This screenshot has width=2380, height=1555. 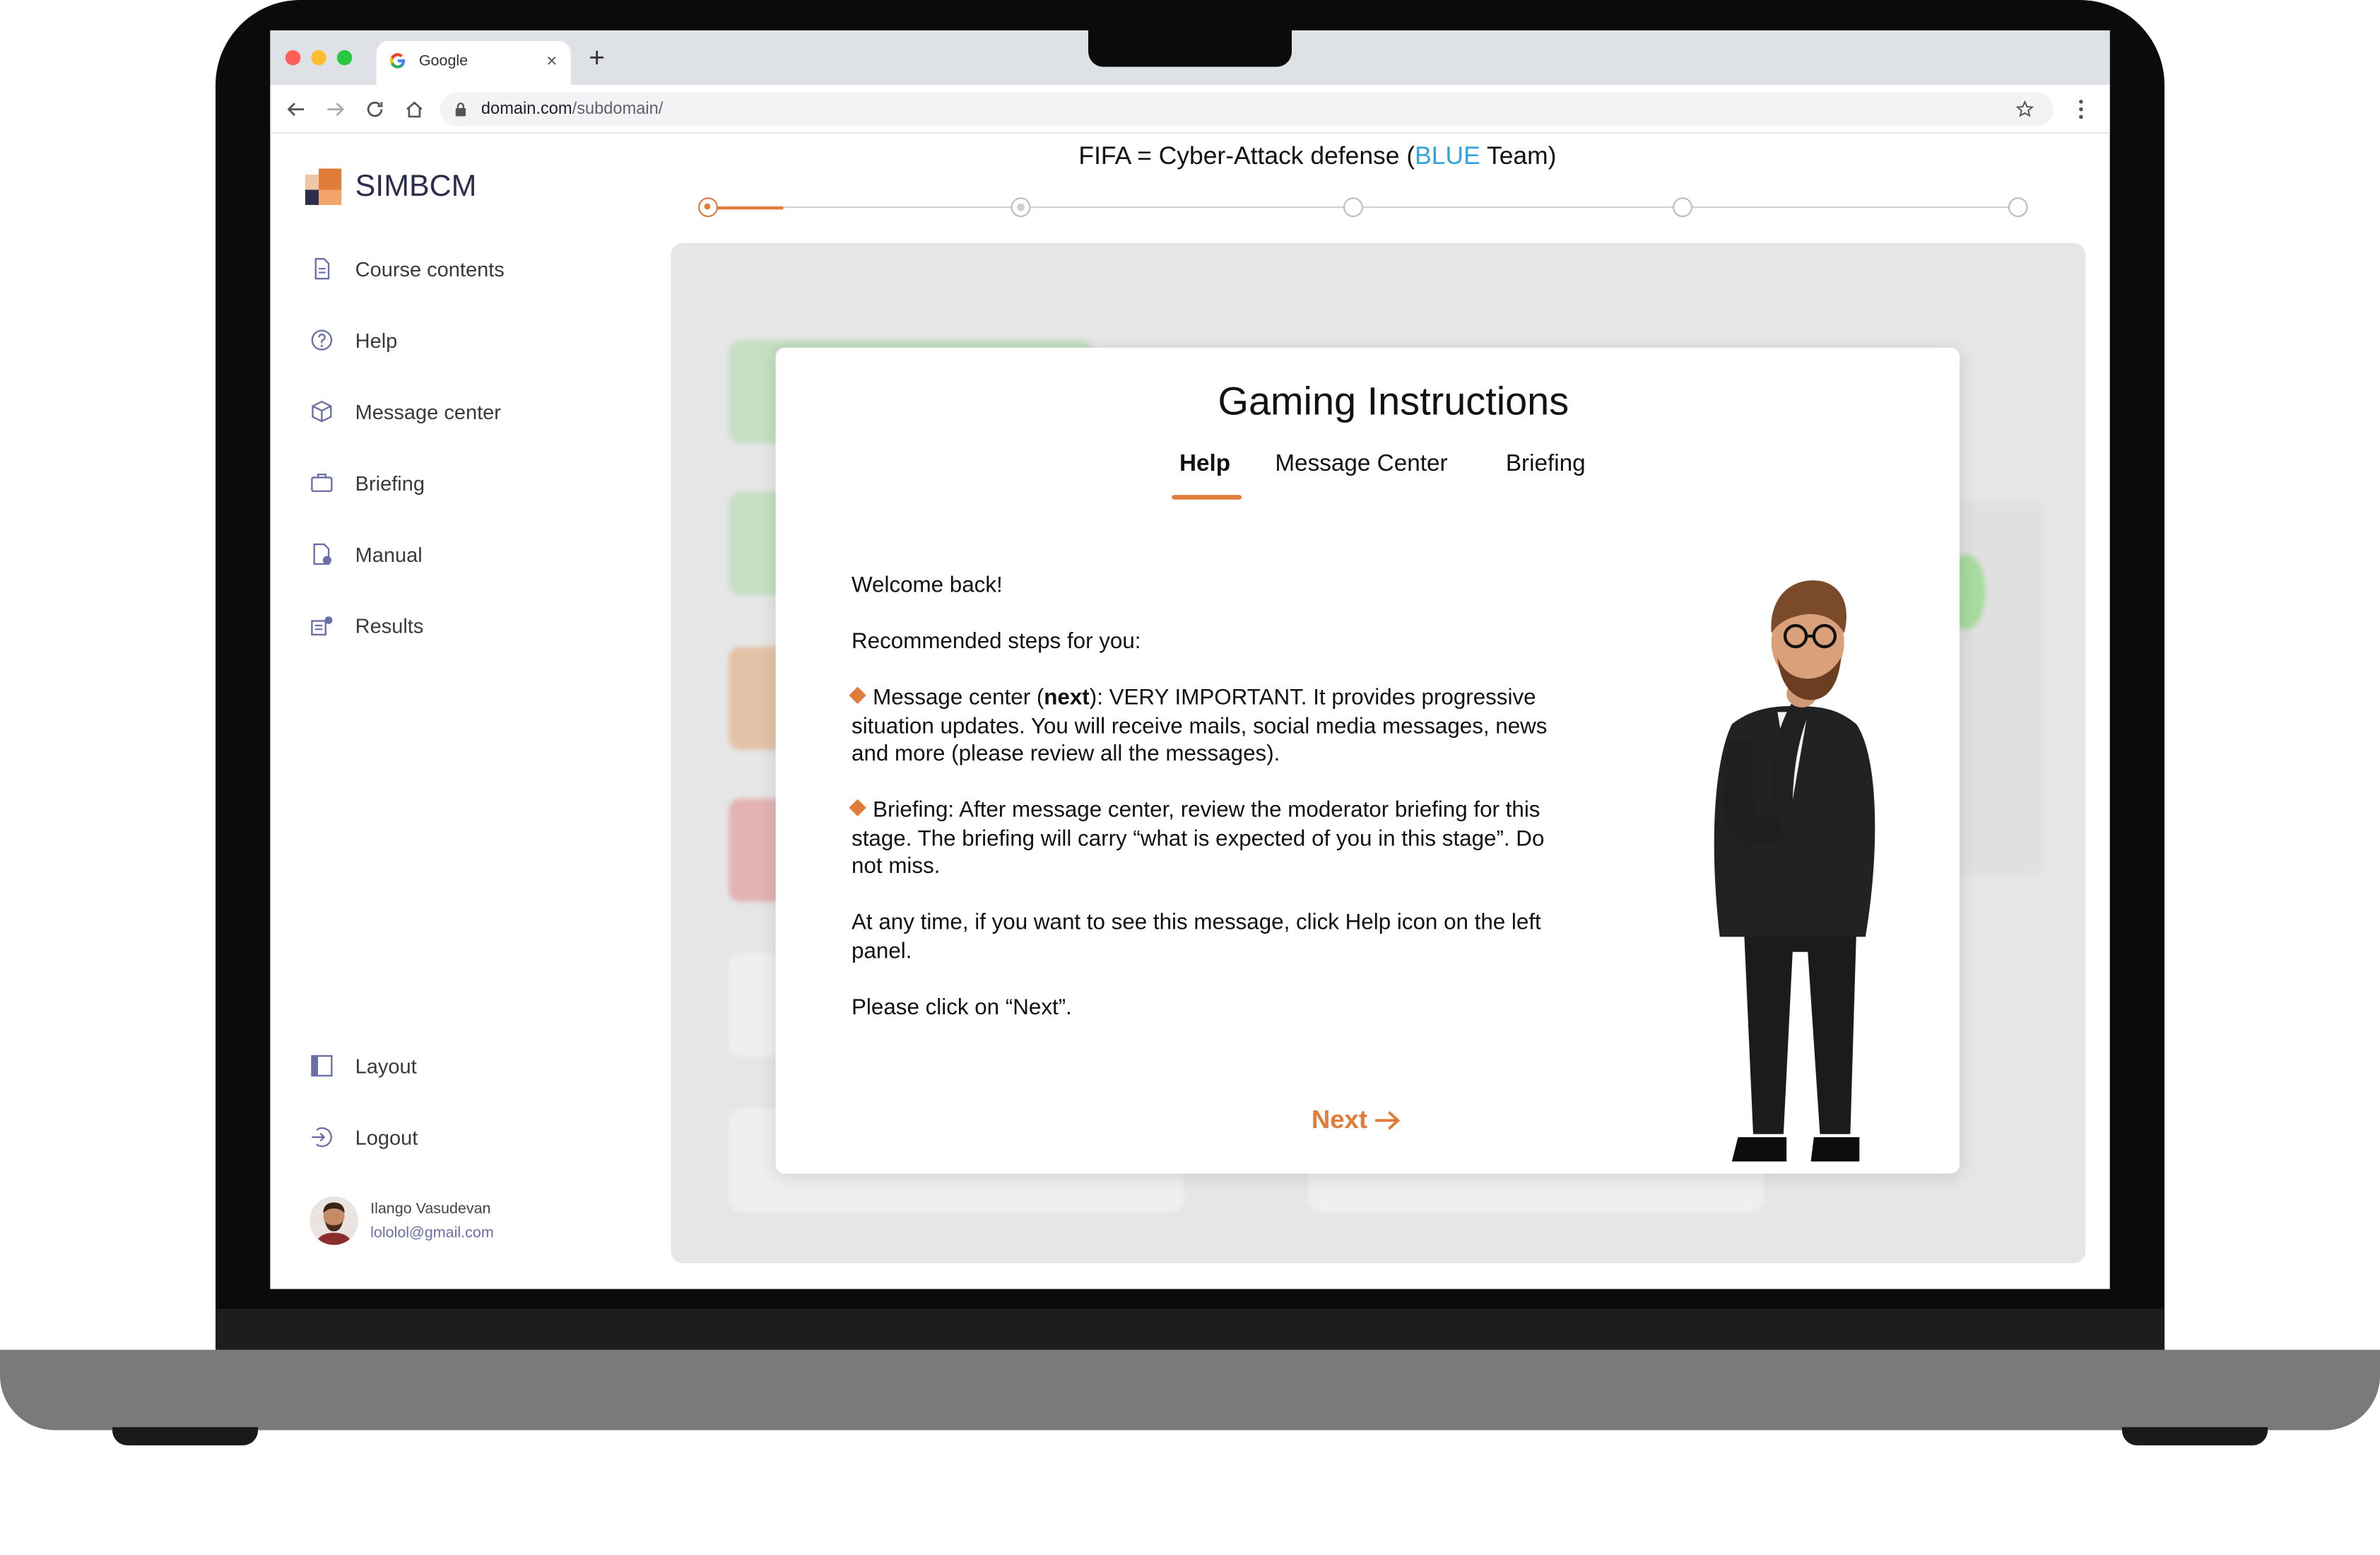 What do you see at coordinates (428, 411) in the screenshot?
I see `sidebar-item-label: Message center` at bounding box center [428, 411].